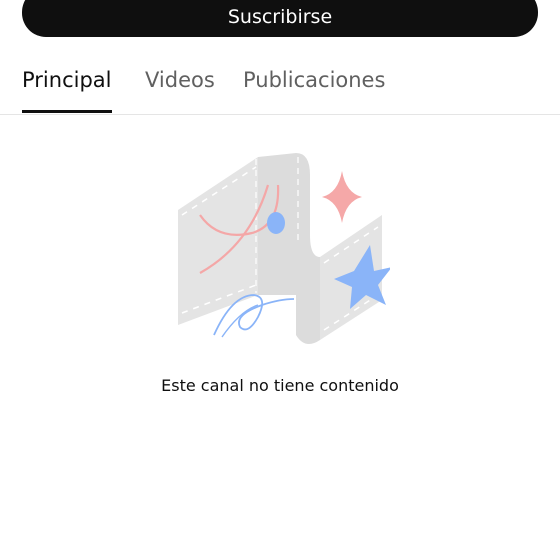 This screenshot has width=560, height=560. I want to click on subscribe-button-container: Suscribirse, so click(280, 18).